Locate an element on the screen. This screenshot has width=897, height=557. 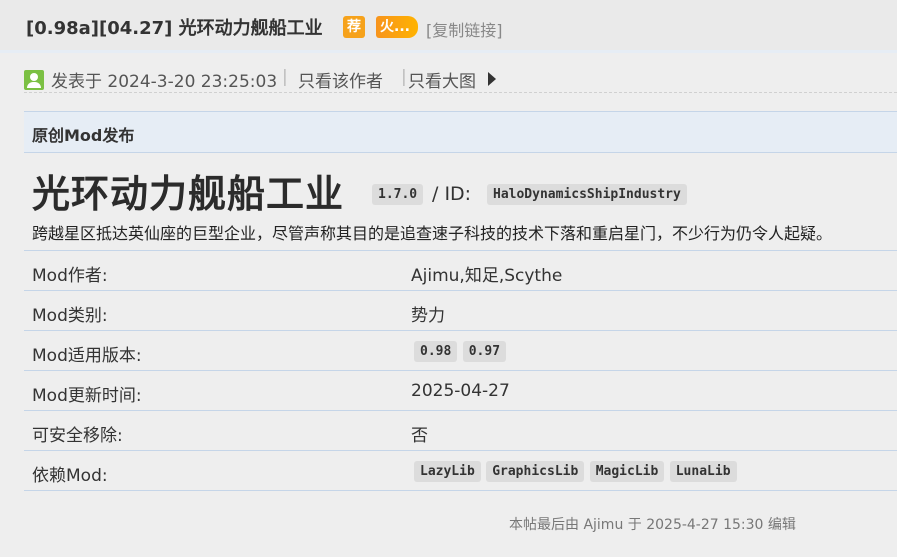
edit-note: 本帖最后由 Ajimu 于 2025-4-27 15:30 编辑 is located at coordinates (652, 525).